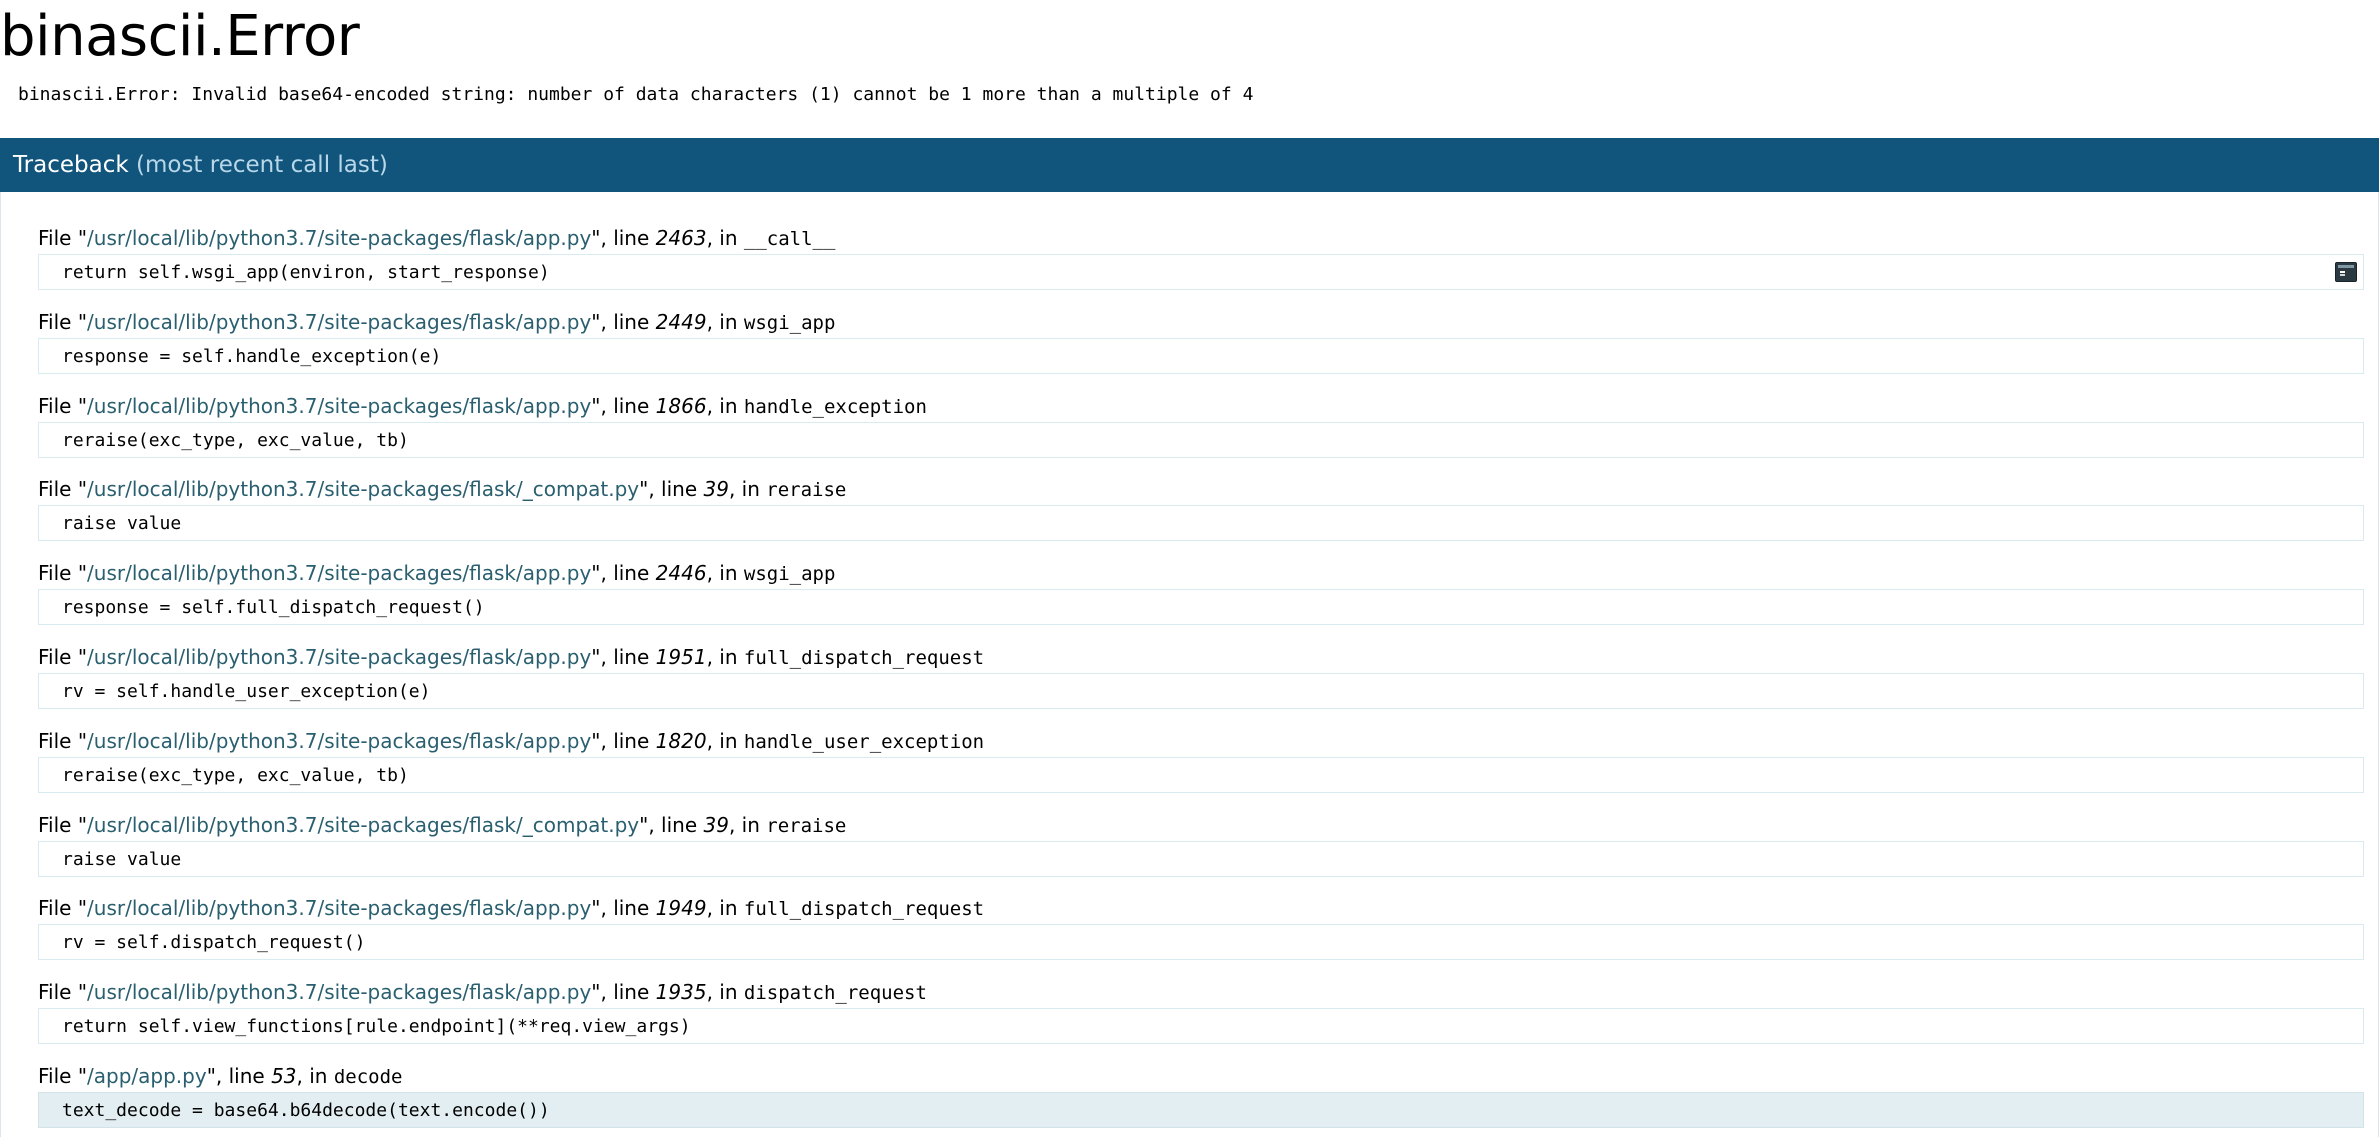  Describe the element at coordinates (147, 1075) in the screenshot. I see `frame-filename: /app/app.py` at that location.